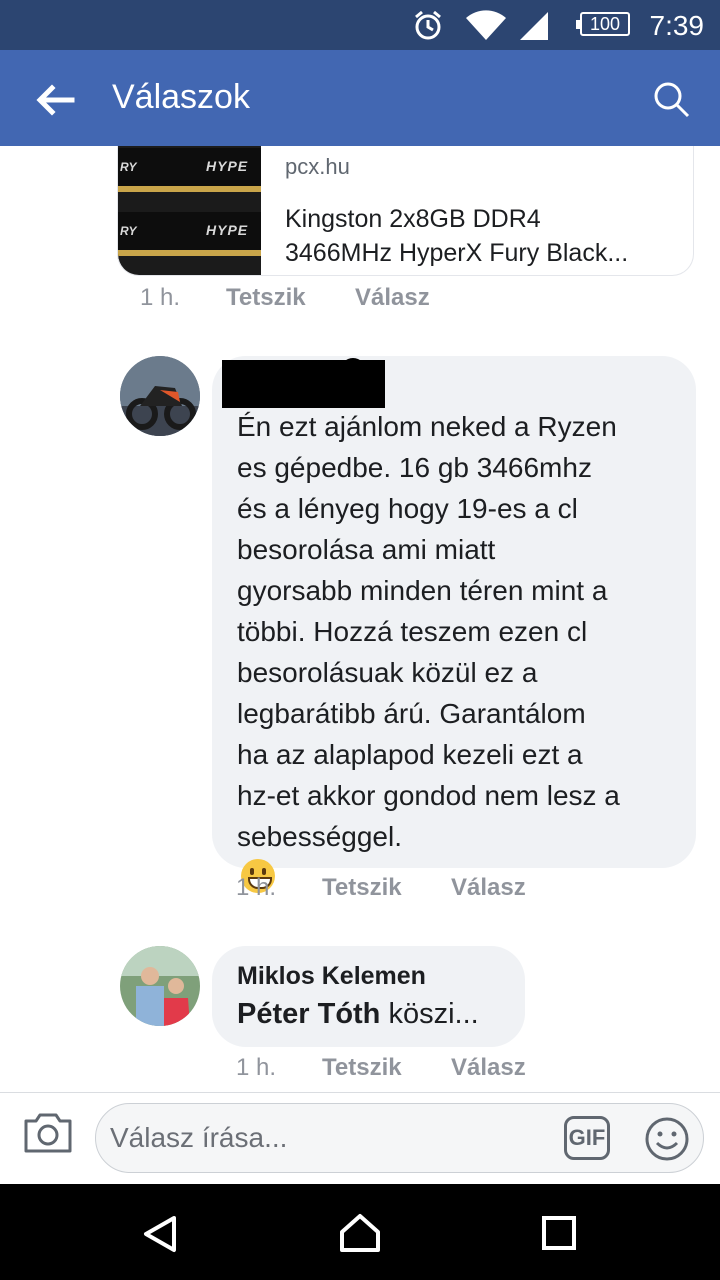 This screenshot has height=1280, width=720. Describe the element at coordinates (360, 25) in the screenshot. I see `status-bar: 100 7:39` at that location.